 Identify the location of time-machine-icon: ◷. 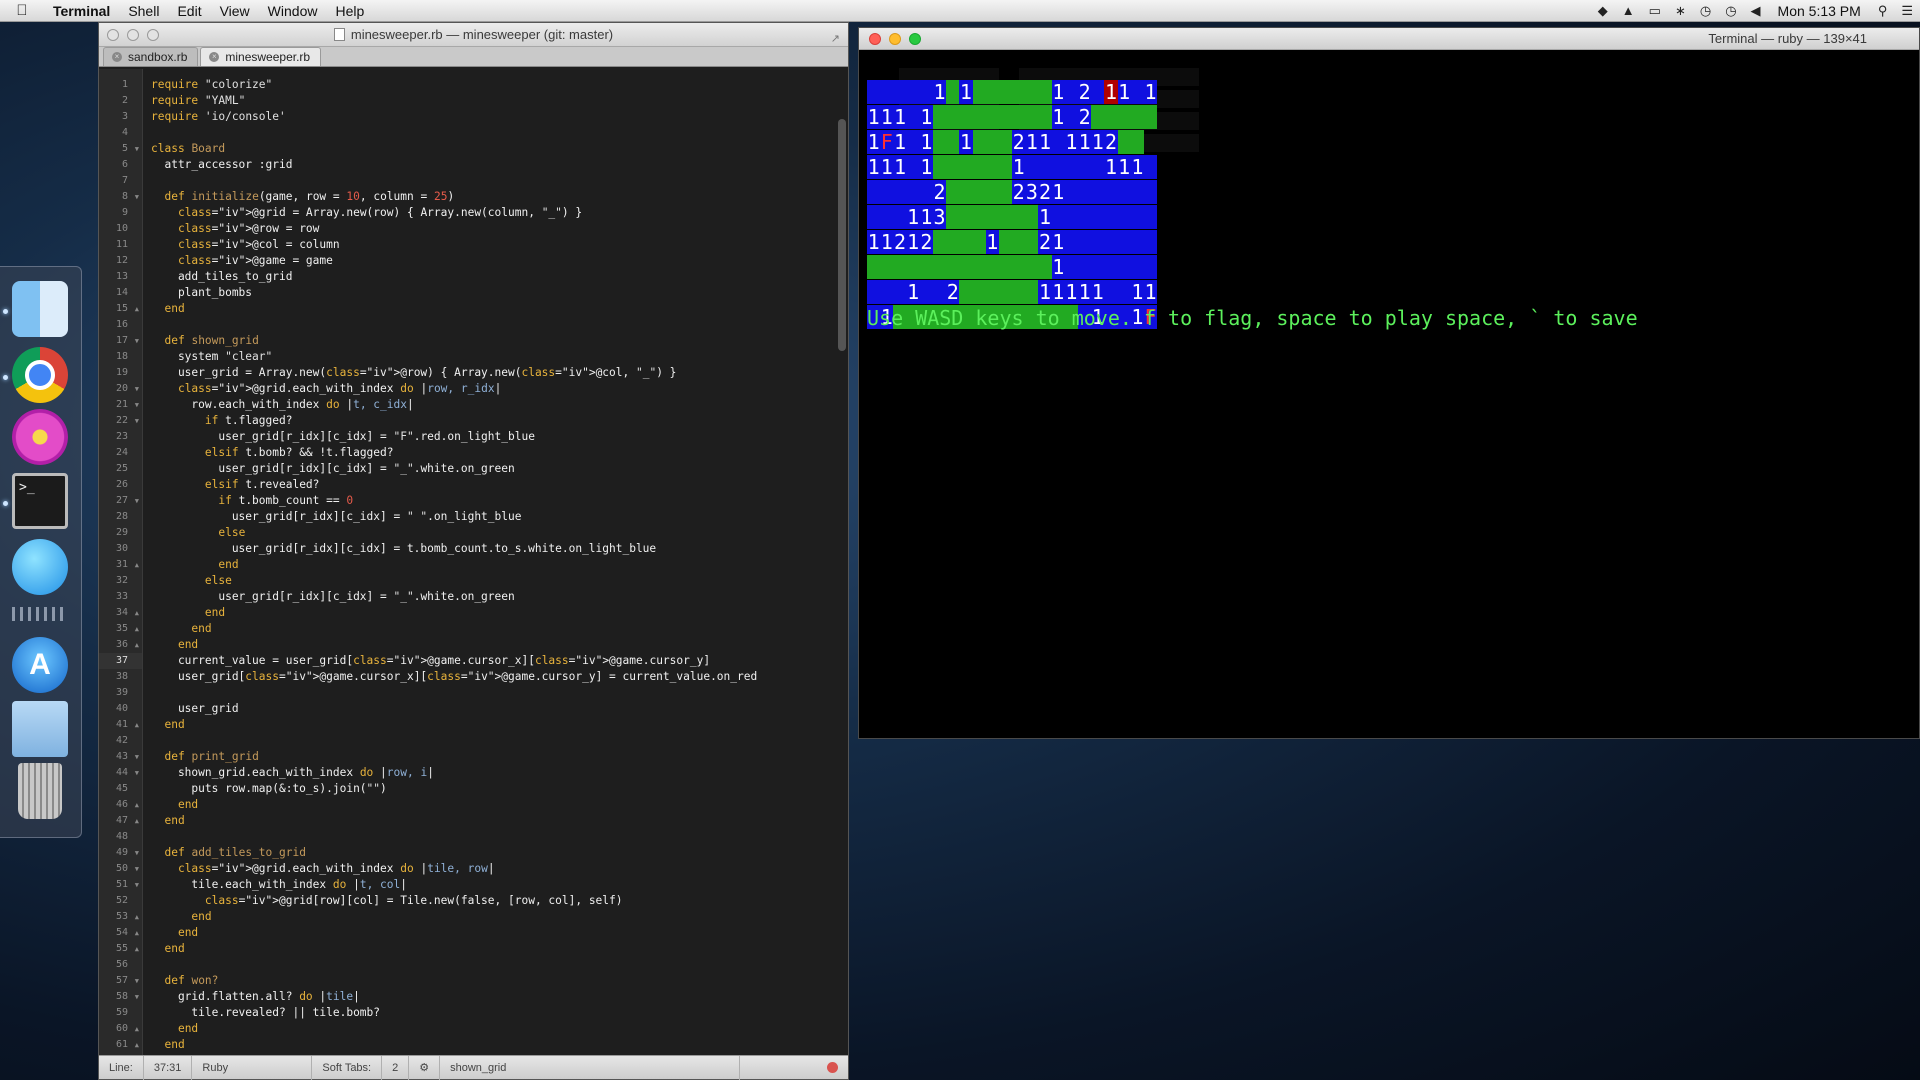
(1705, 11).